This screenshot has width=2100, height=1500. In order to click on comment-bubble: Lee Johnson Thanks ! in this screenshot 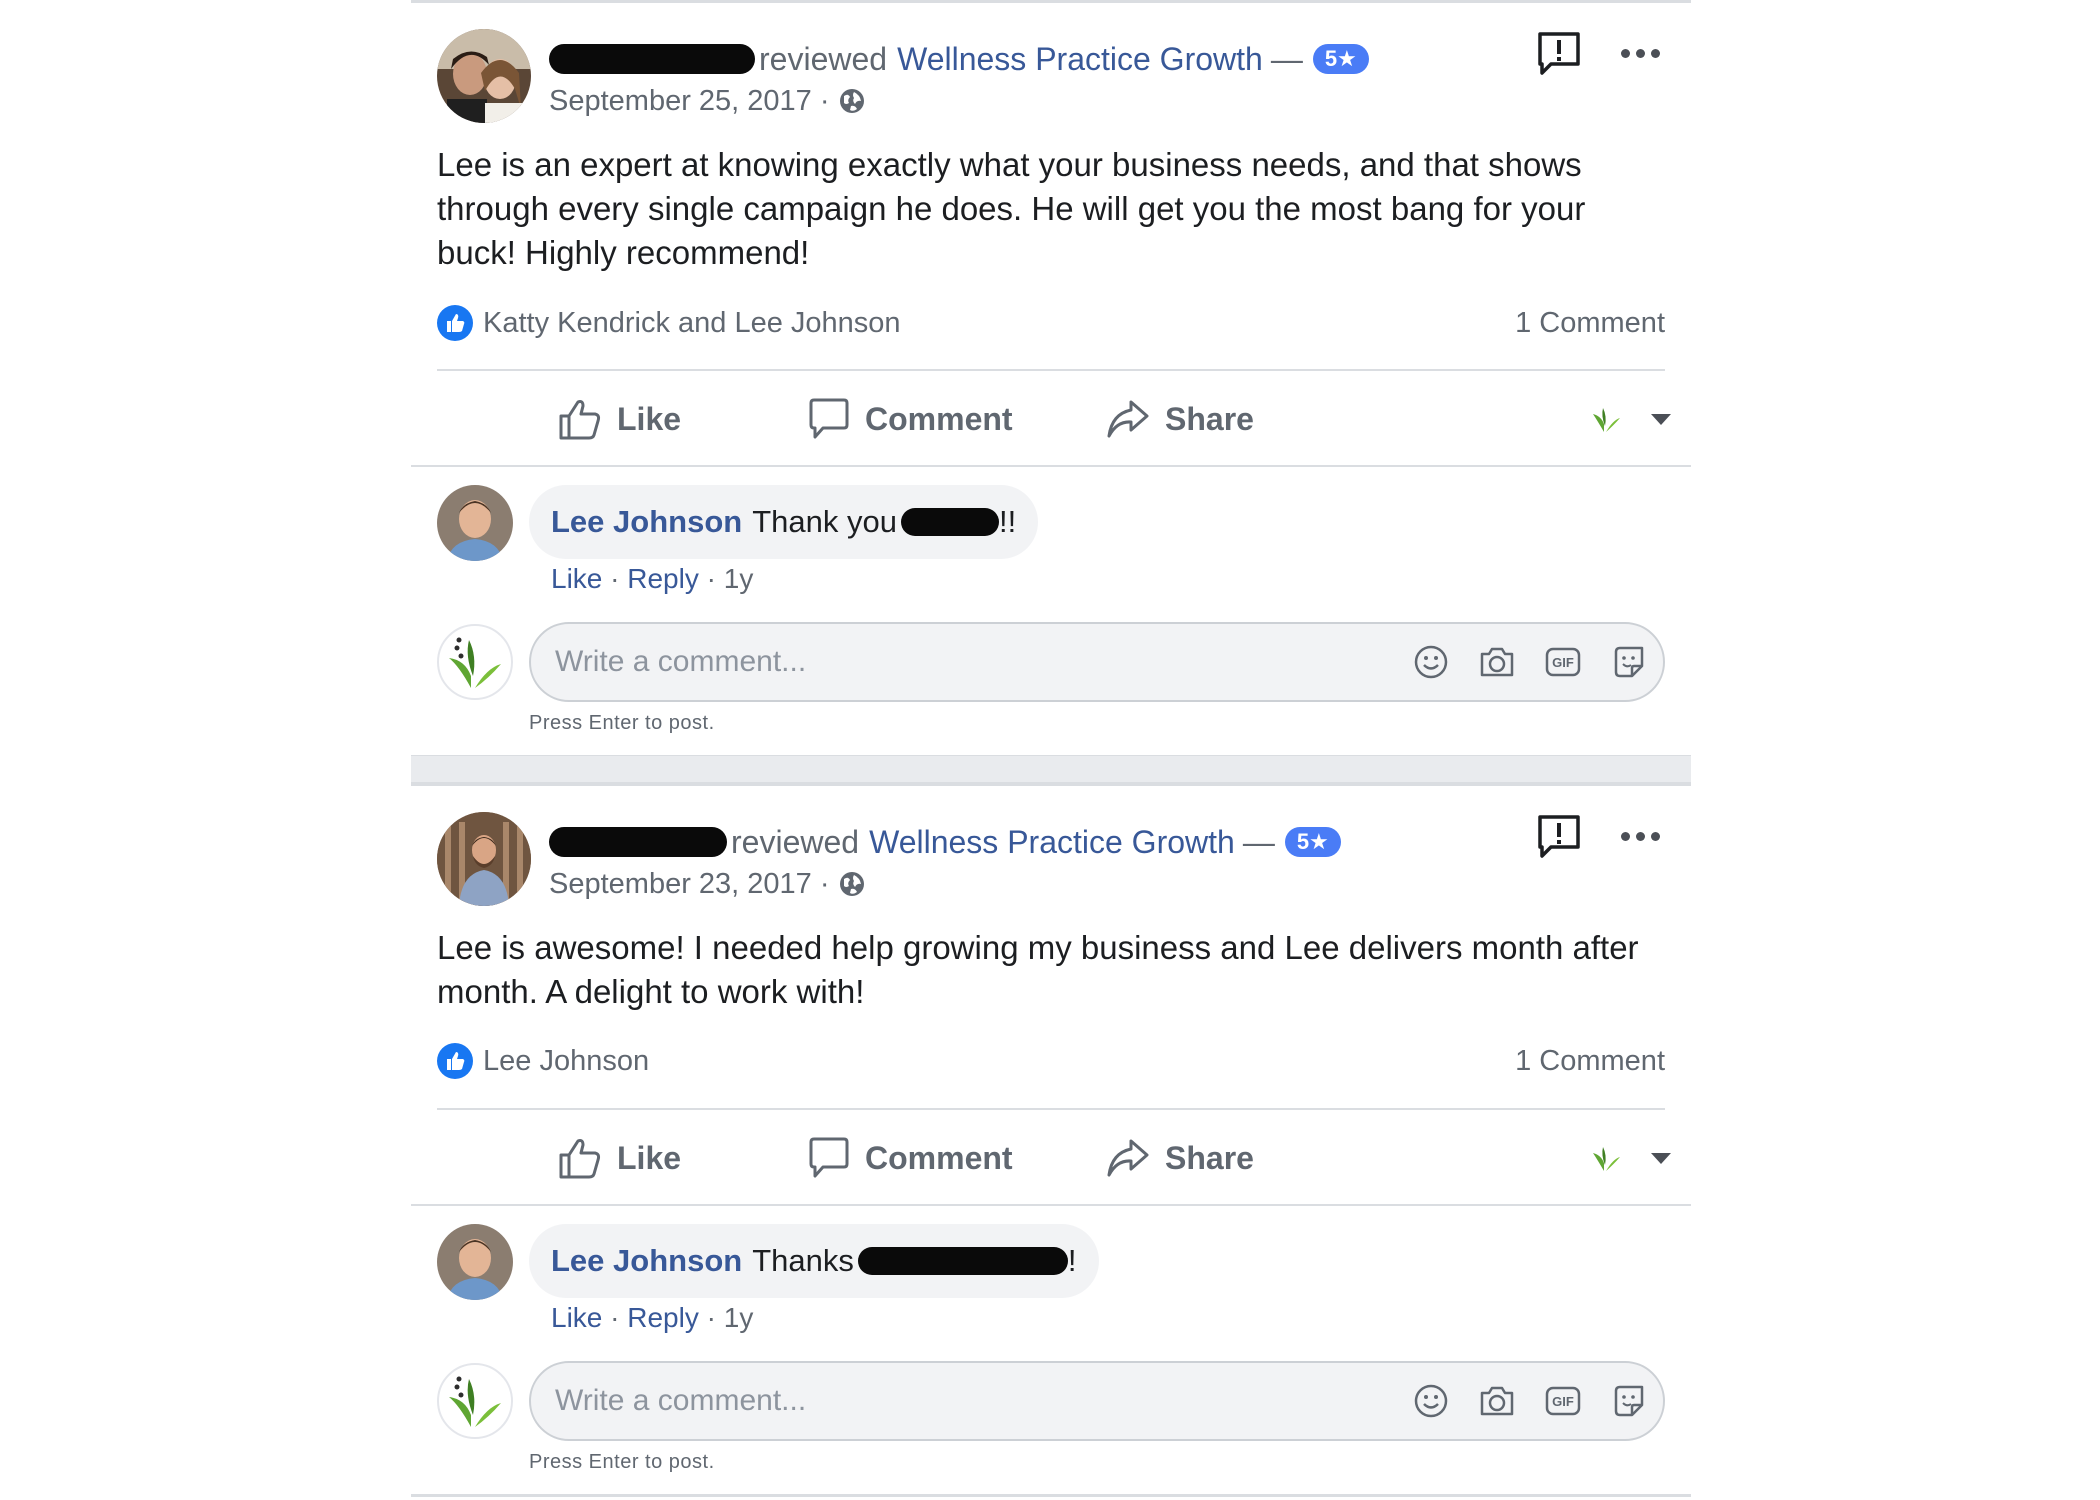, I will do `click(814, 1261)`.